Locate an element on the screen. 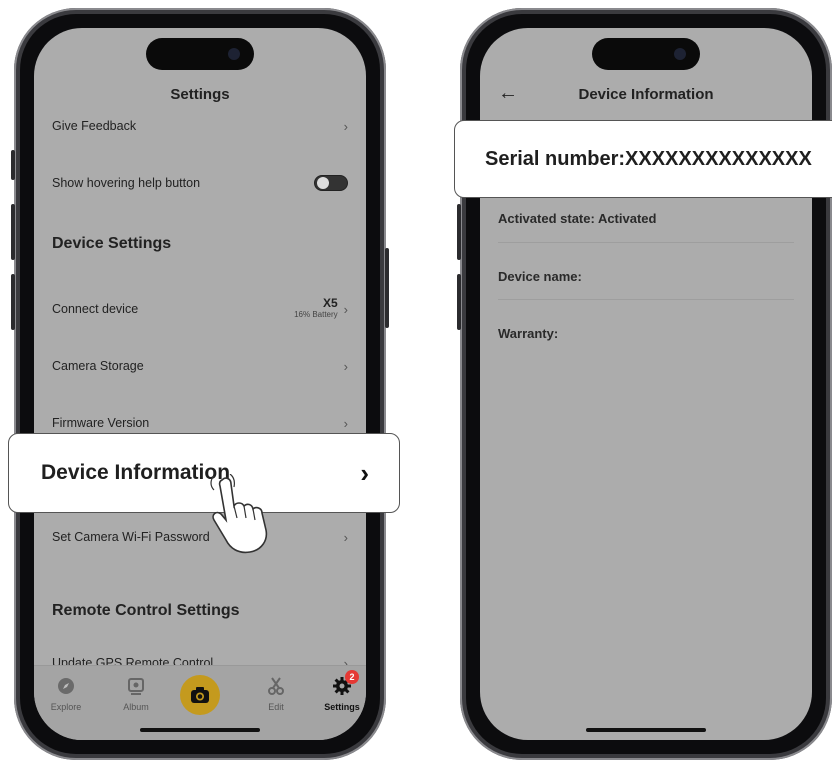  battery-level: 16% Battery is located at coordinates (316, 314).